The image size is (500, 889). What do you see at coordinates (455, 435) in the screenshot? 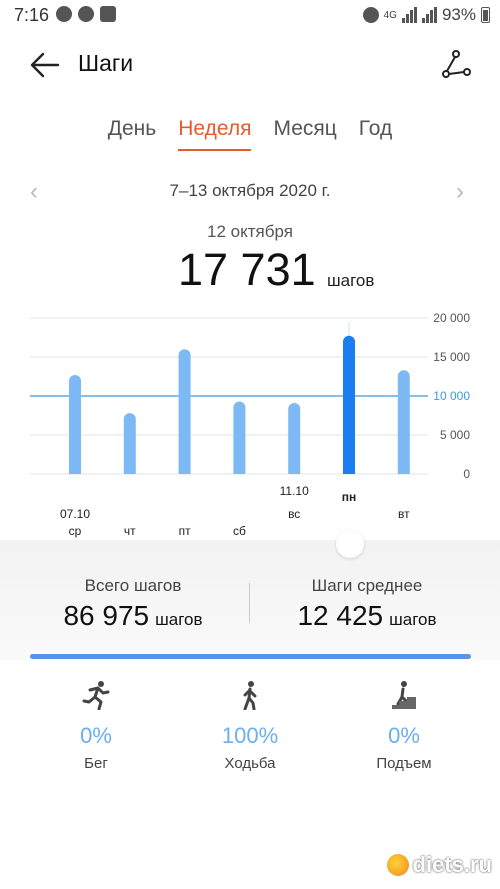
I see `y-tick-label: 5 000` at bounding box center [455, 435].